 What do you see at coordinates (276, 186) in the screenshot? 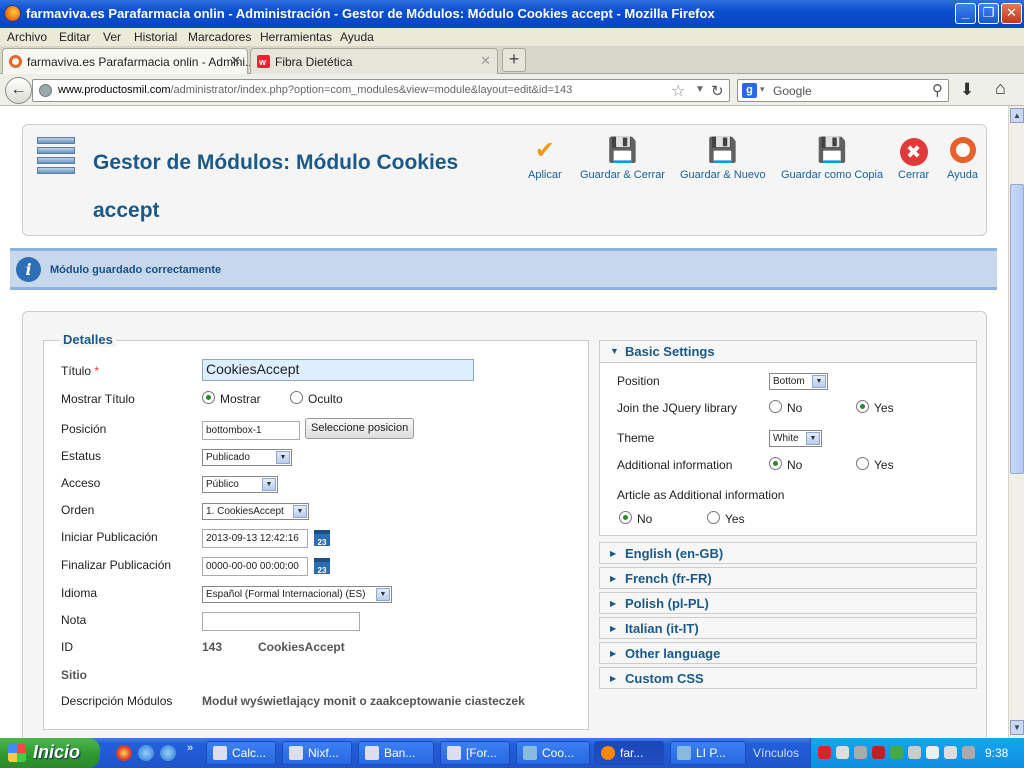
I see `page-title: Gestor de Módulos: Módulo Cookies accept` at bounding box center [276, 186].